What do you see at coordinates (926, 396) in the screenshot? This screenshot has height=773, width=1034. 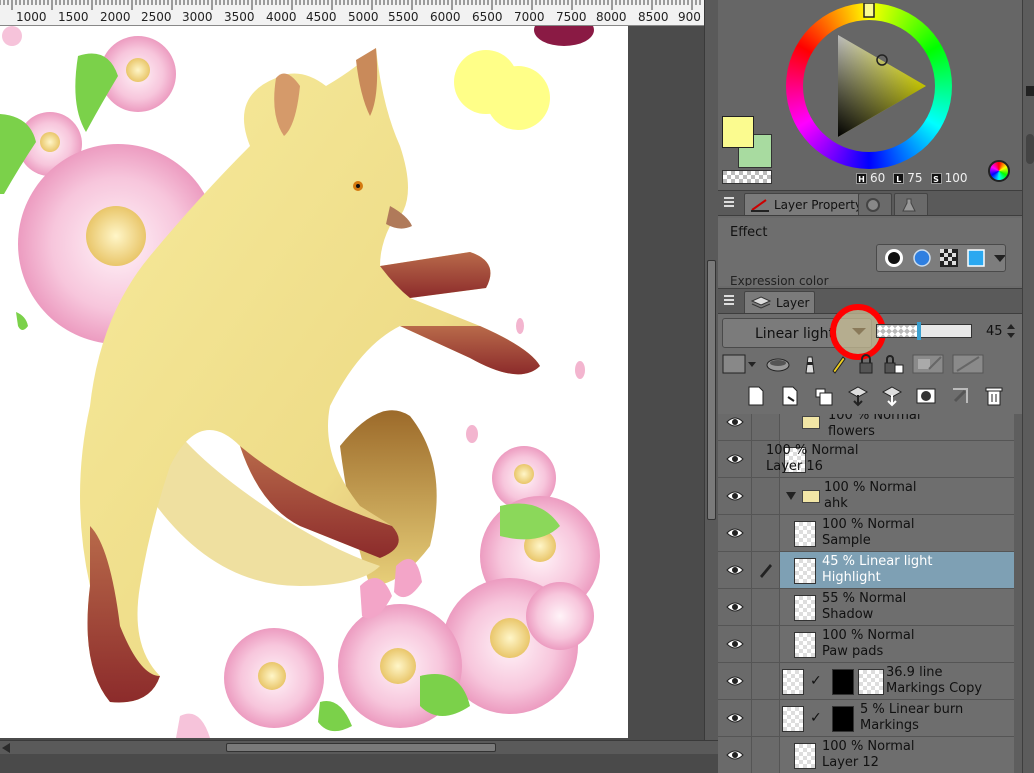 I see `create-mask-button` at bounding box center [926, 396].